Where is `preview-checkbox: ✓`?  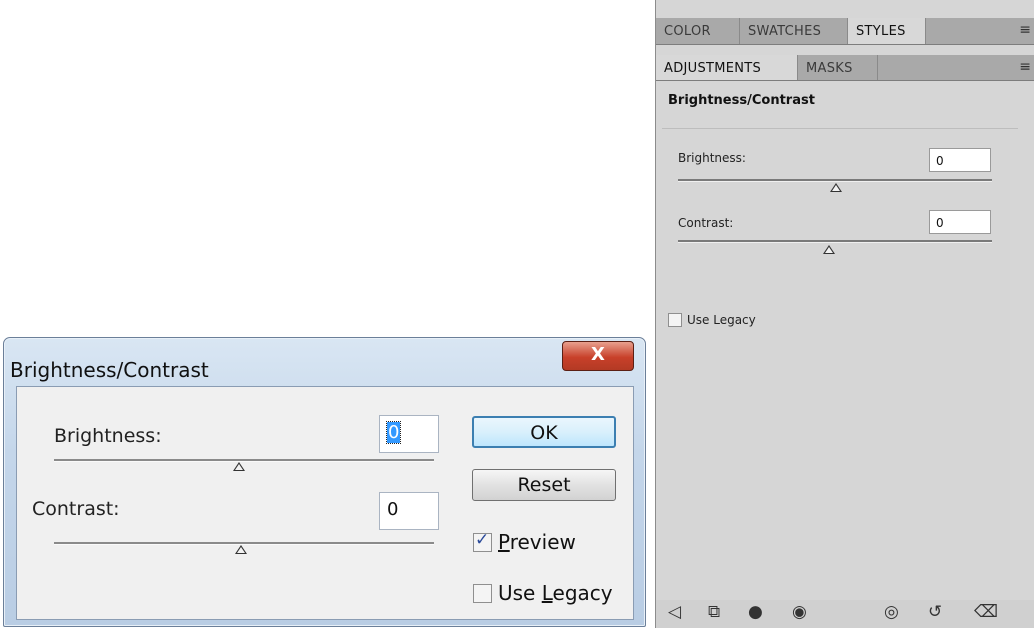
preview-checkbox: ✓ is located at coordinates (482, 540).